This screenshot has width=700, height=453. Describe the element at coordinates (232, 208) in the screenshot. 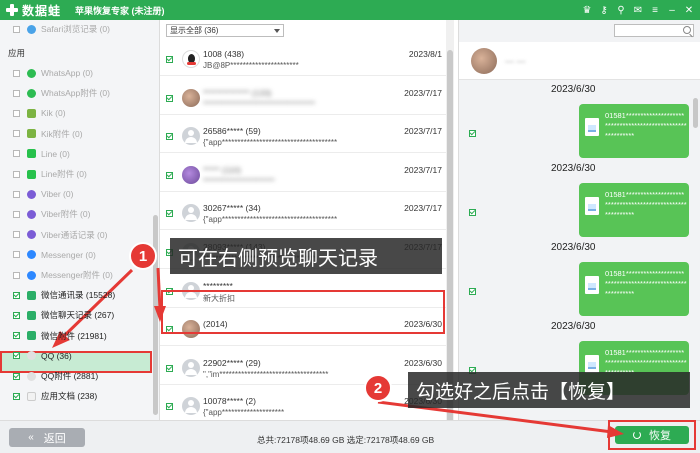

I see `conversation-name: 30267***** (34)` at that location.